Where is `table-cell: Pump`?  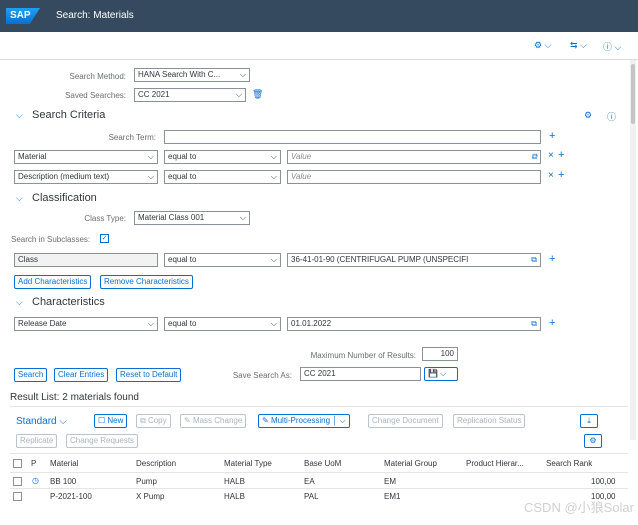
table-cell: Pump is located at coordinates (146, 481).